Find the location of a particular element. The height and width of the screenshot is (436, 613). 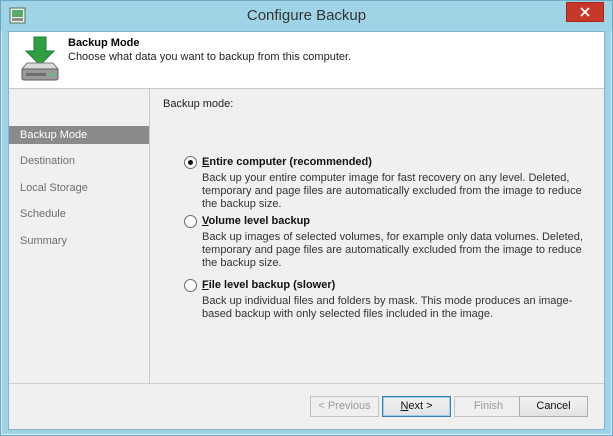

backup-drive-icon is located at coordinates (40, 58).